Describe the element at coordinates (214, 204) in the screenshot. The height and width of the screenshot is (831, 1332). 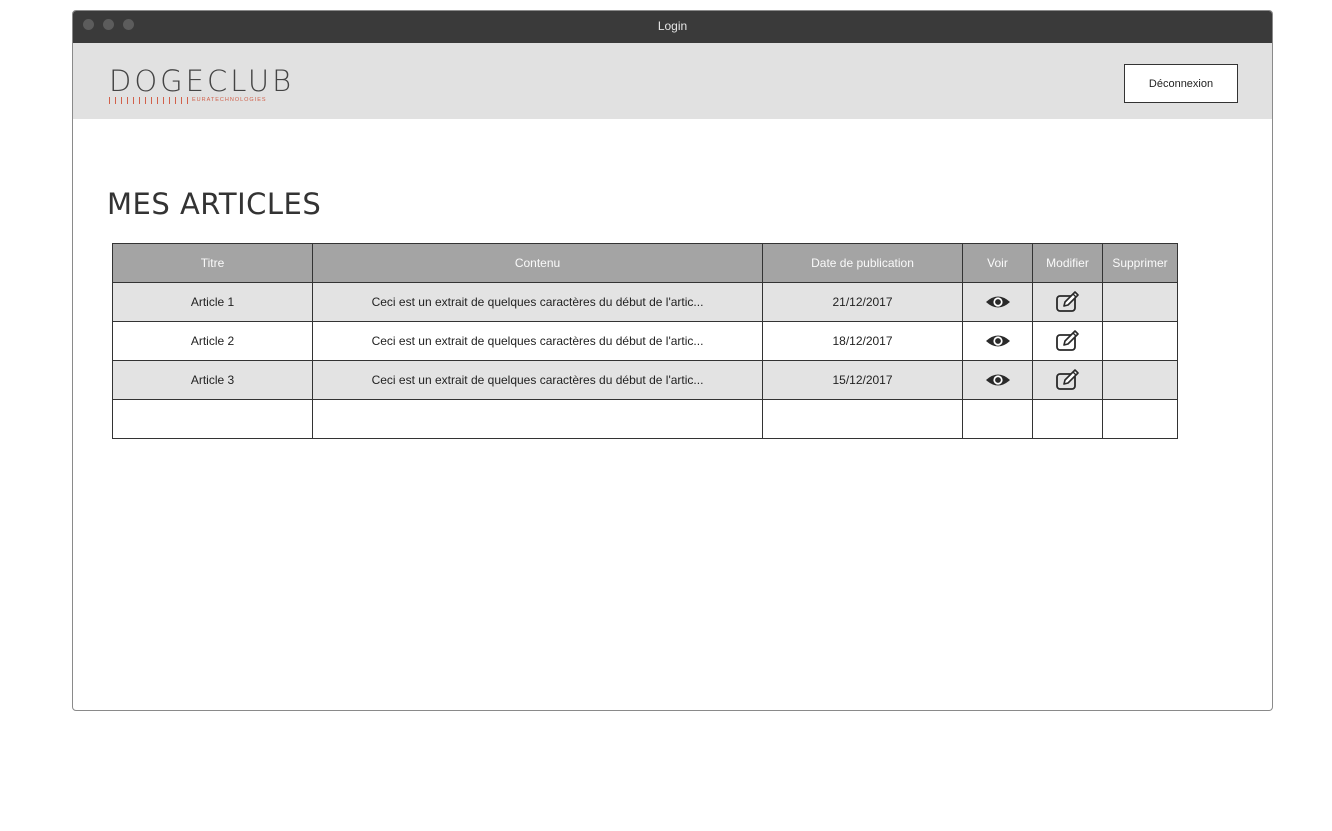
I see `page-title: MES ARTICLES` at that location.